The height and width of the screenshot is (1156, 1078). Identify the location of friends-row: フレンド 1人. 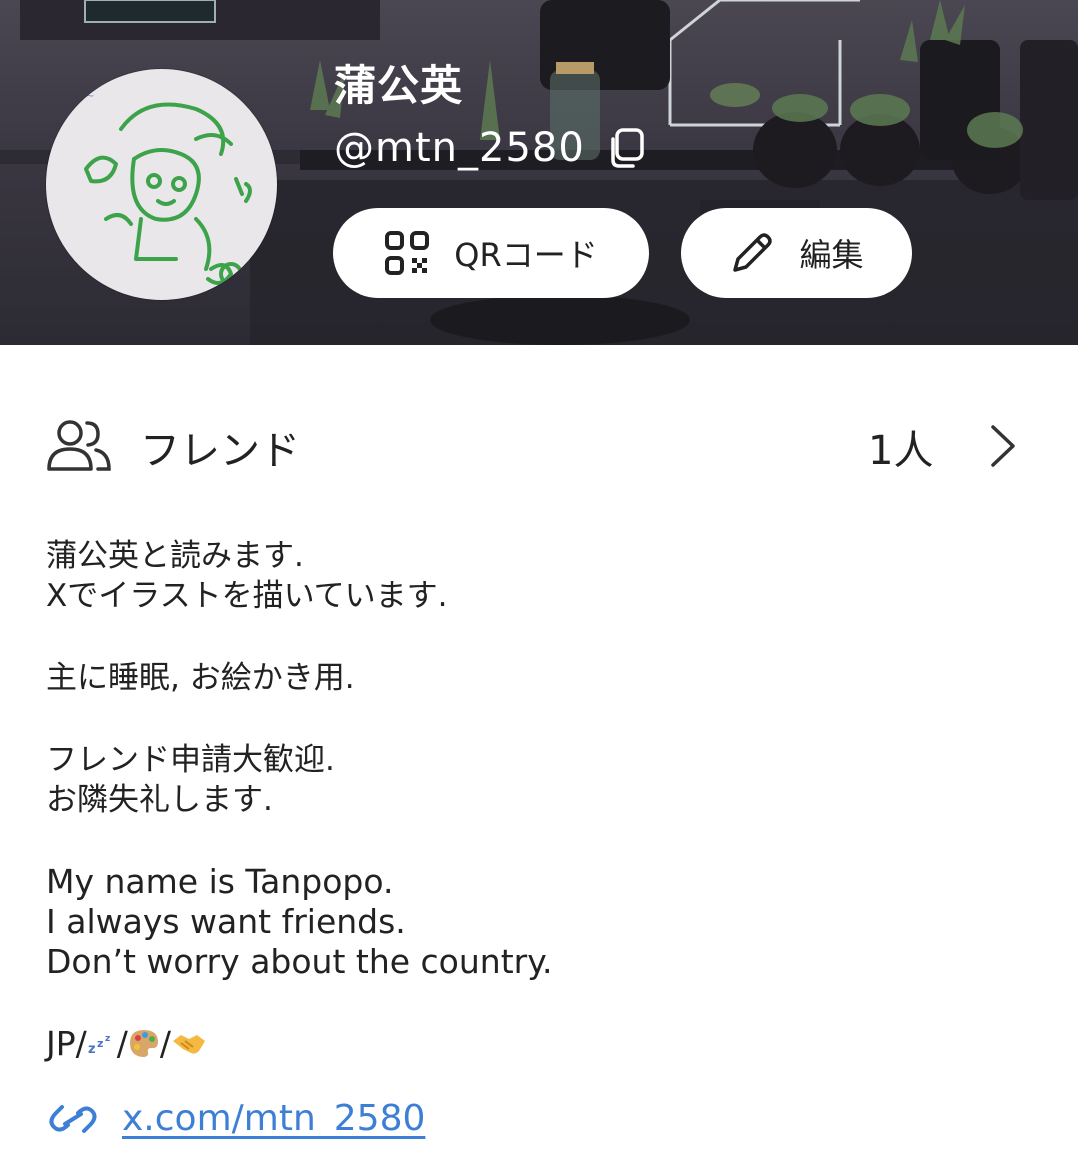
(539, 445).